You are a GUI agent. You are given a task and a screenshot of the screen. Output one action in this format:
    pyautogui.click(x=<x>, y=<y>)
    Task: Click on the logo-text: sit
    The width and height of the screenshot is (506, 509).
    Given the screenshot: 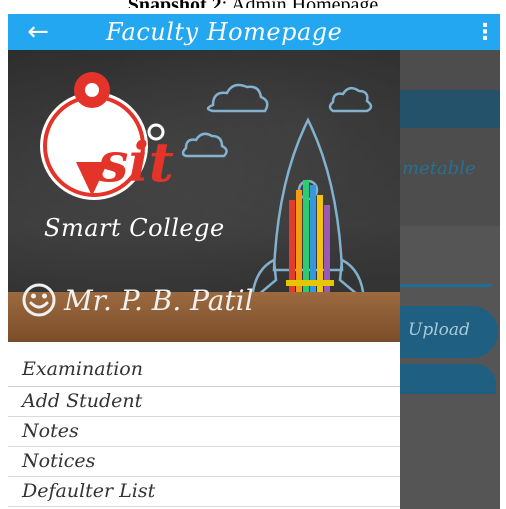 What is the action you would take?
    pyautogui.click(x=136, y=162)
    